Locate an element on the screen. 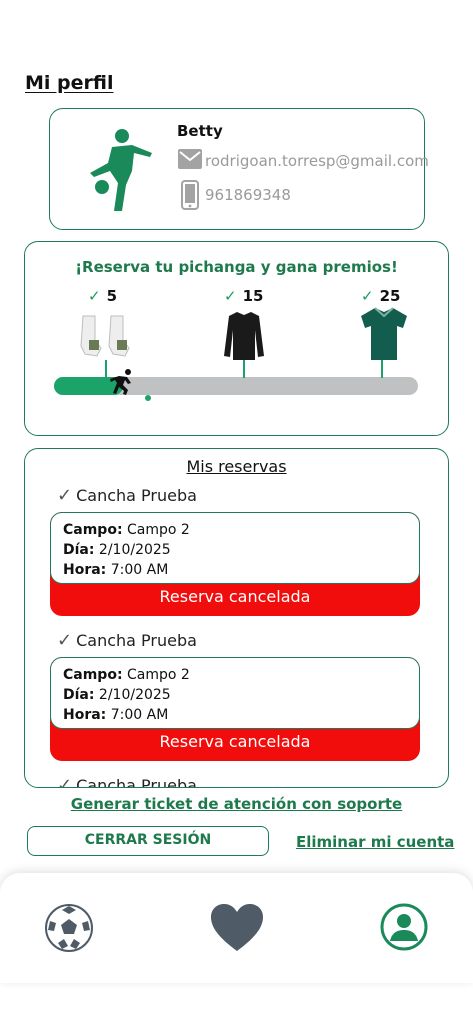 This screenshot has width=473, height=1024. long-sleeve-shirt-icon is located at coordinates (244, 336).